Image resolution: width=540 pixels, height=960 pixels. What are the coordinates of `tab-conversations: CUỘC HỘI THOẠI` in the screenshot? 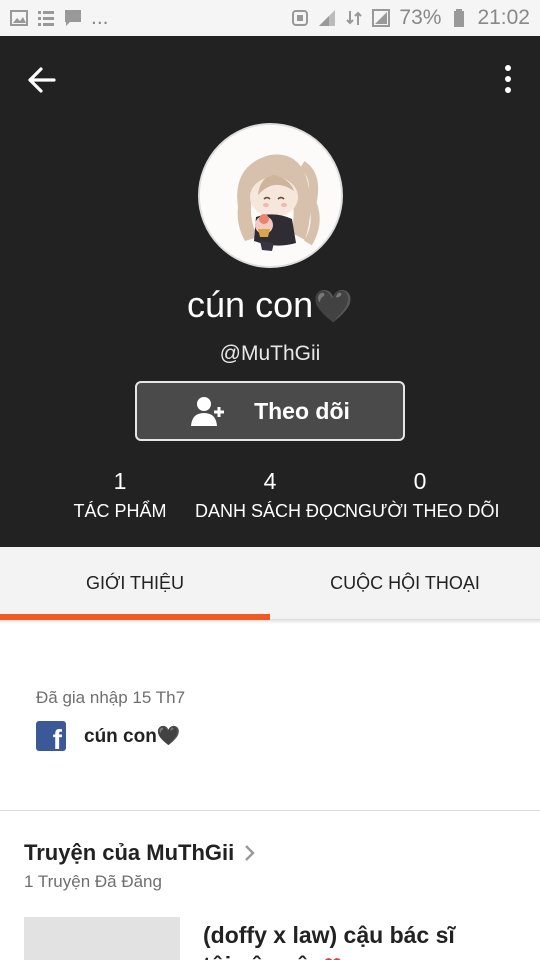 It's located at (405, 583).